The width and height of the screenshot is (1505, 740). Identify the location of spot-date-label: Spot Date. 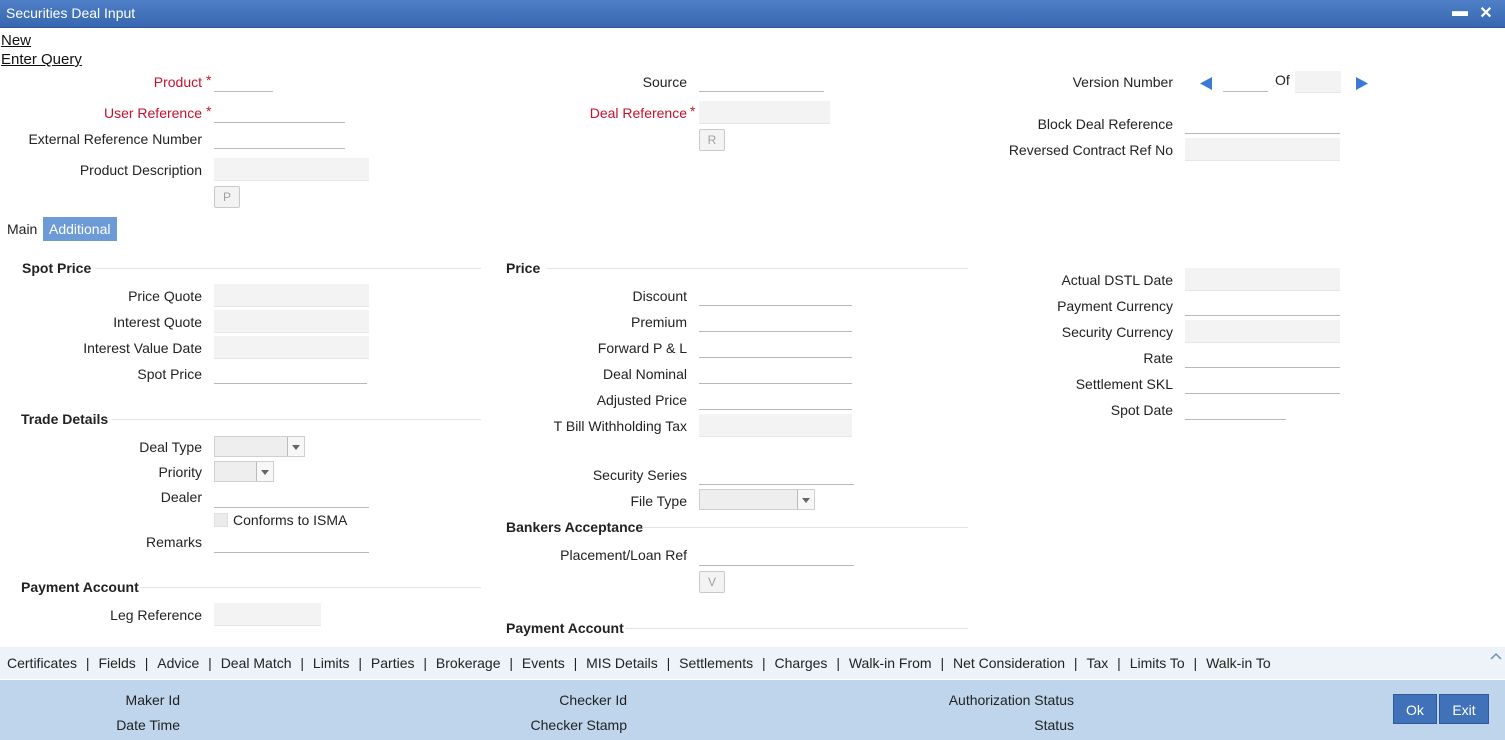
(1141, 410).